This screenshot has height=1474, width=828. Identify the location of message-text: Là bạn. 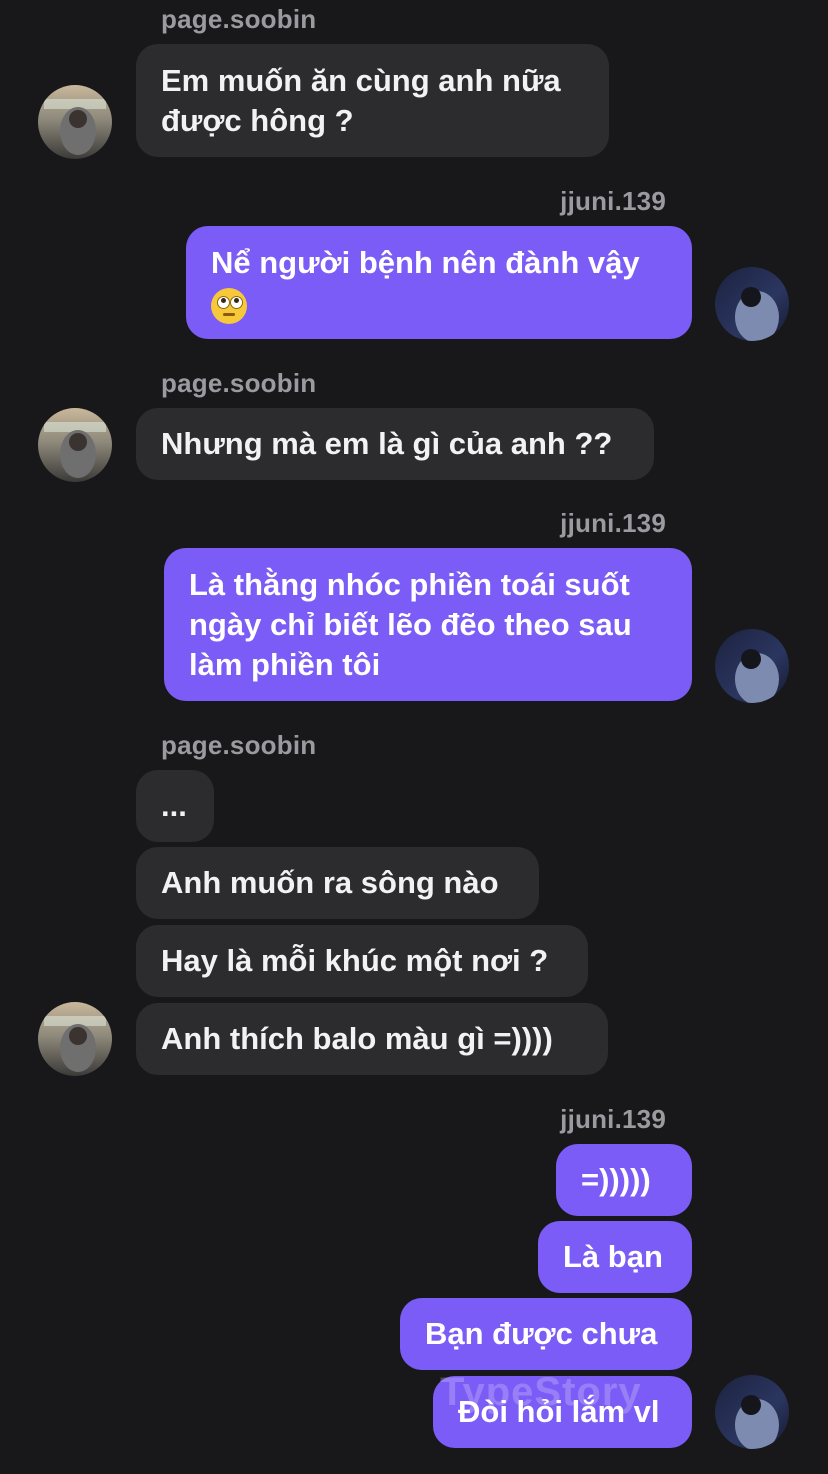
(613, 1256).